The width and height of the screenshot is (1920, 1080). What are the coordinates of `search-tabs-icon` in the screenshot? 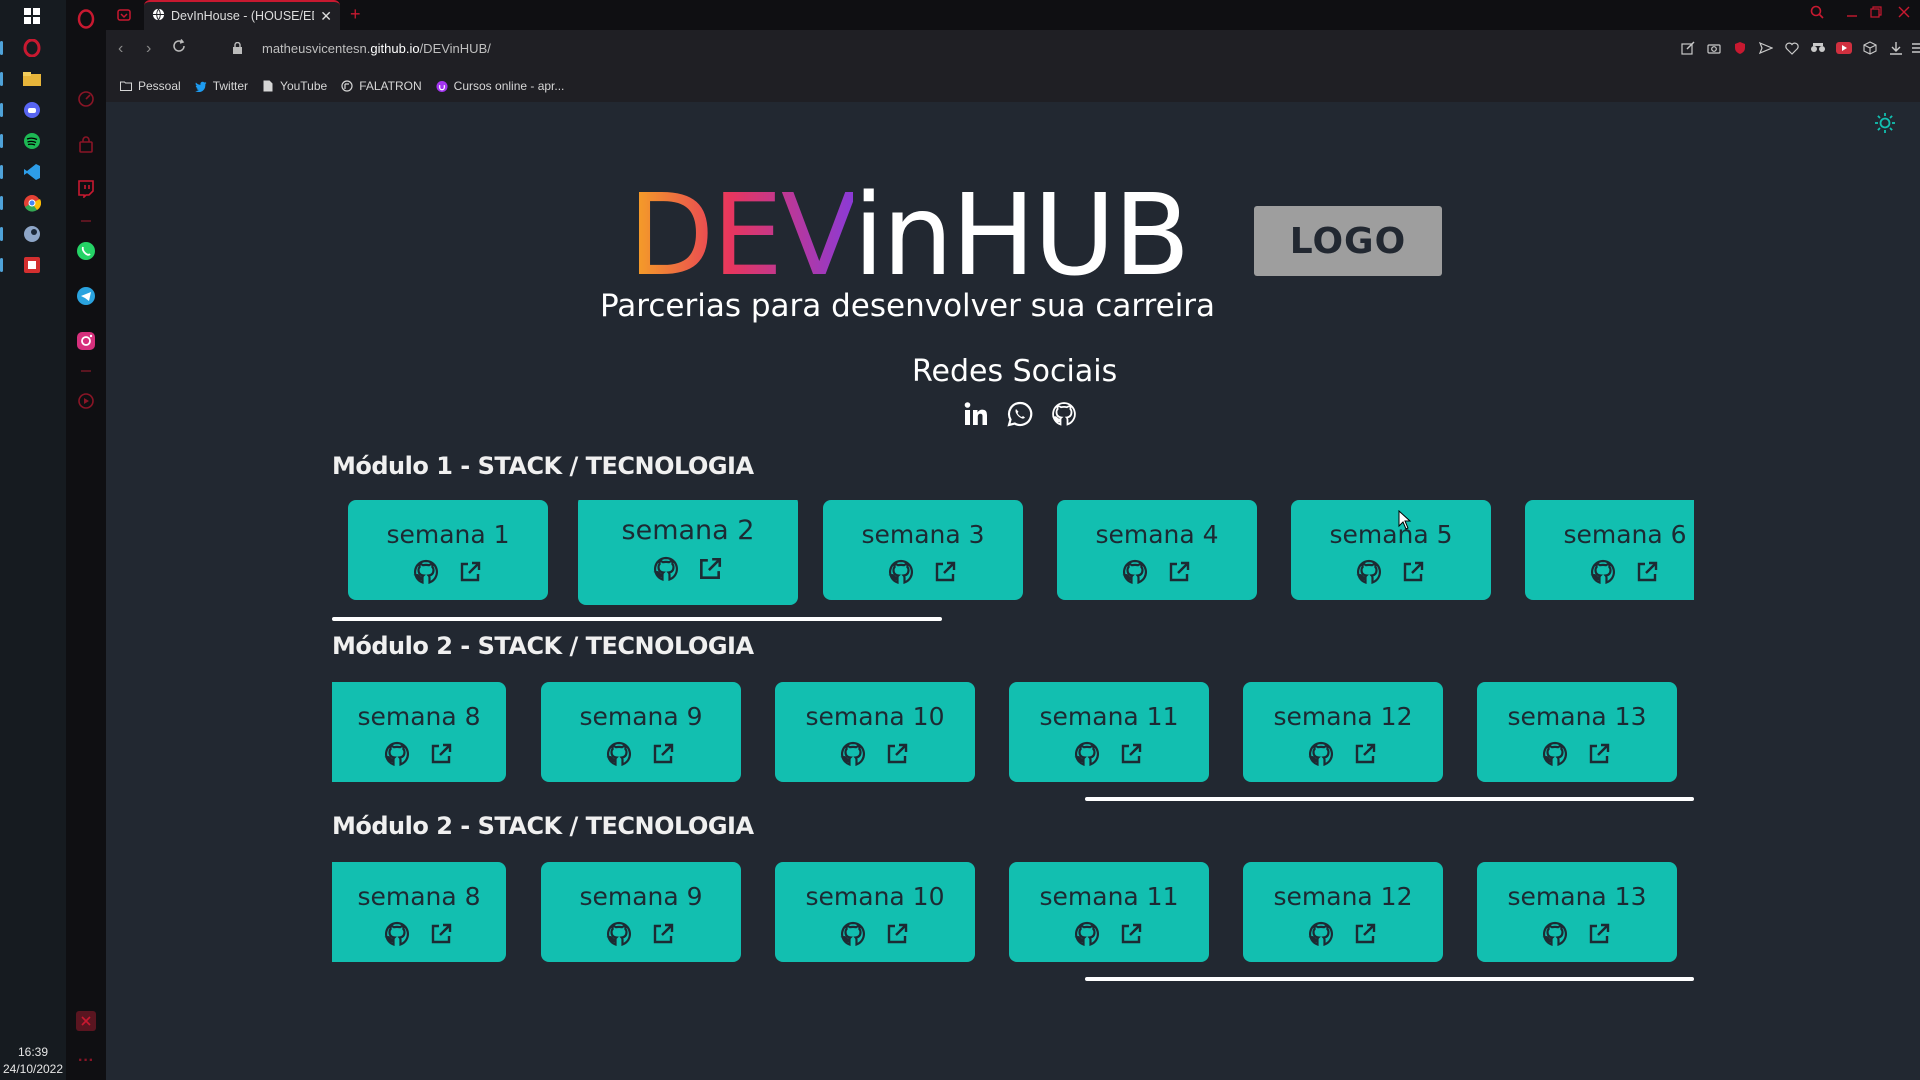 It's located at (1817, 14).